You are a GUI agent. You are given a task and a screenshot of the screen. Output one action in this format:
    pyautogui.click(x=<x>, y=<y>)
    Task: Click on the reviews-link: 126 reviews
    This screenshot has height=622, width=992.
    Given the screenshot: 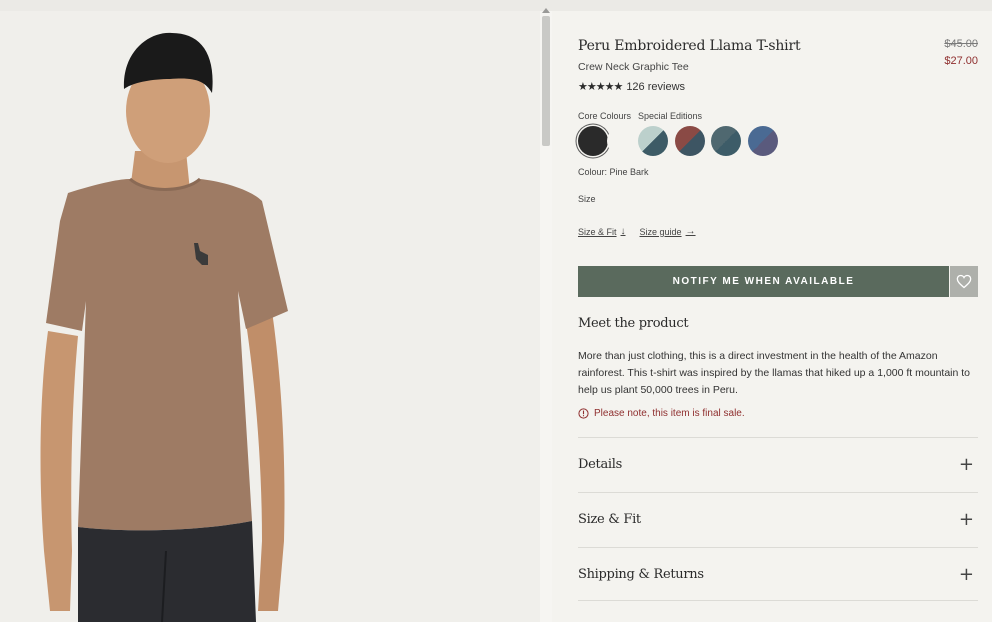 What is the action you would take?
    pyautogui.click(x=655, y=87)
    